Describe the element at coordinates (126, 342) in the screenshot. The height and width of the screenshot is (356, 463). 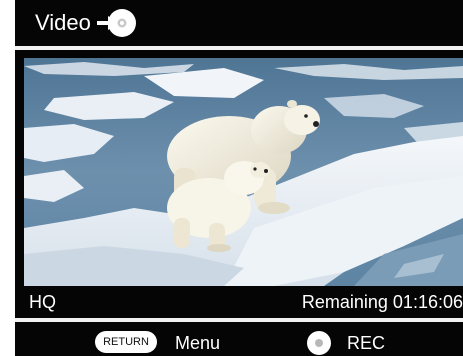
I see `return-button: RETURN` at that location.